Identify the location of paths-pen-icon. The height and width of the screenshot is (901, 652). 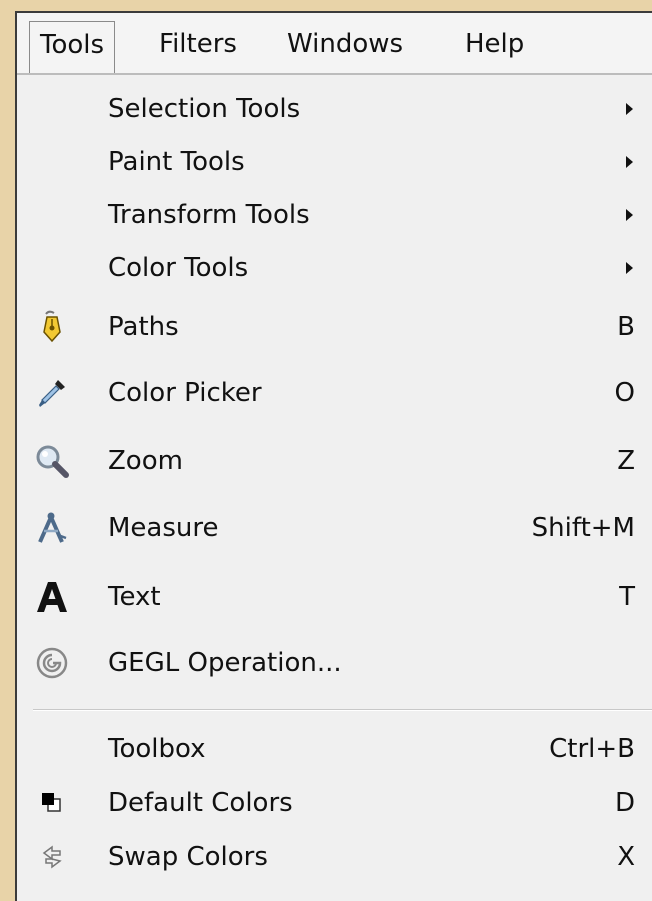
(52, 327).